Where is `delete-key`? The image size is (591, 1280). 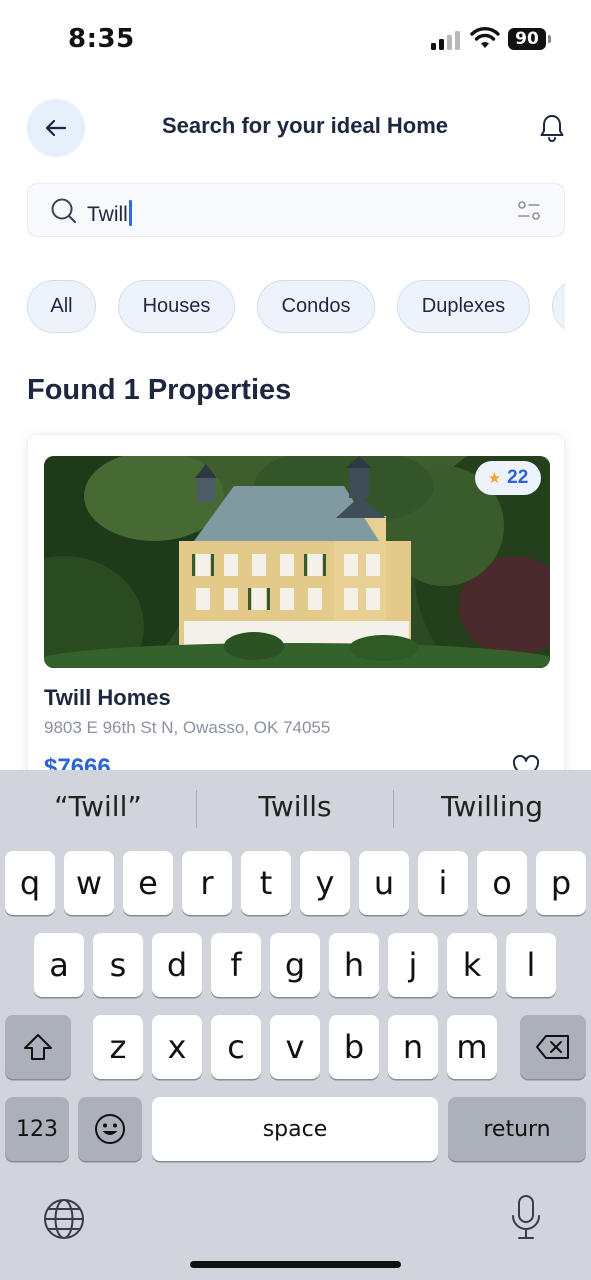 delete-key is located at coordinates (553, 1047).